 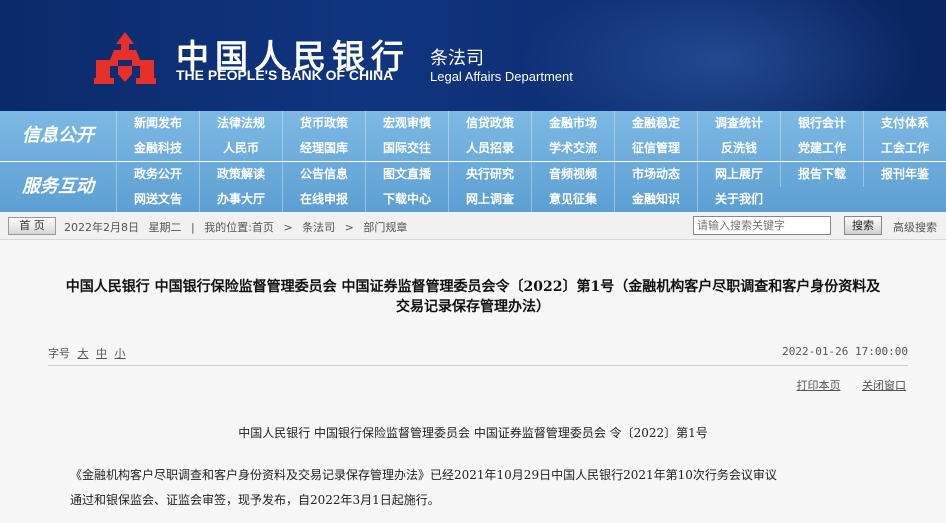 What do you see at coordinates (819, 385) in the screenshot?
I see `print-page-link: 打印本页` at bounding box center [819, 385].